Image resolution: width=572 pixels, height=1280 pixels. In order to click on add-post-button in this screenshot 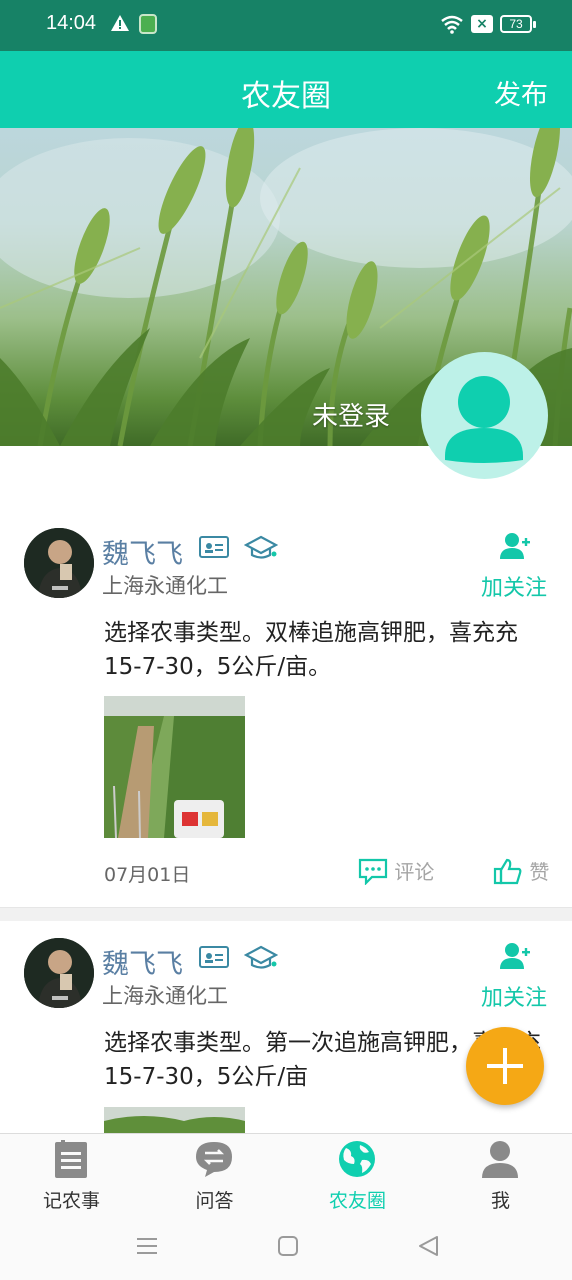, I will do `click(505, 1066)`.